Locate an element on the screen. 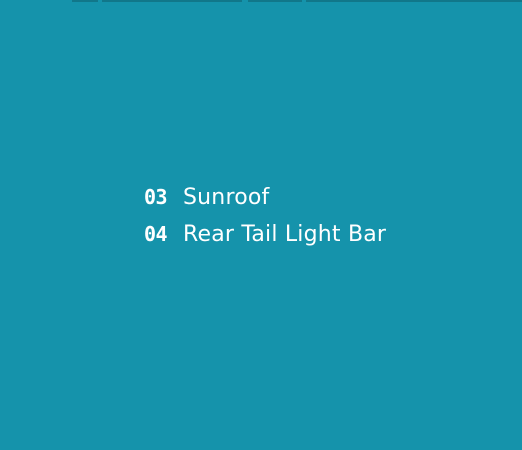 The image size is (522, 450). feature-label: Sunroof is located at coordinates (226, 197).